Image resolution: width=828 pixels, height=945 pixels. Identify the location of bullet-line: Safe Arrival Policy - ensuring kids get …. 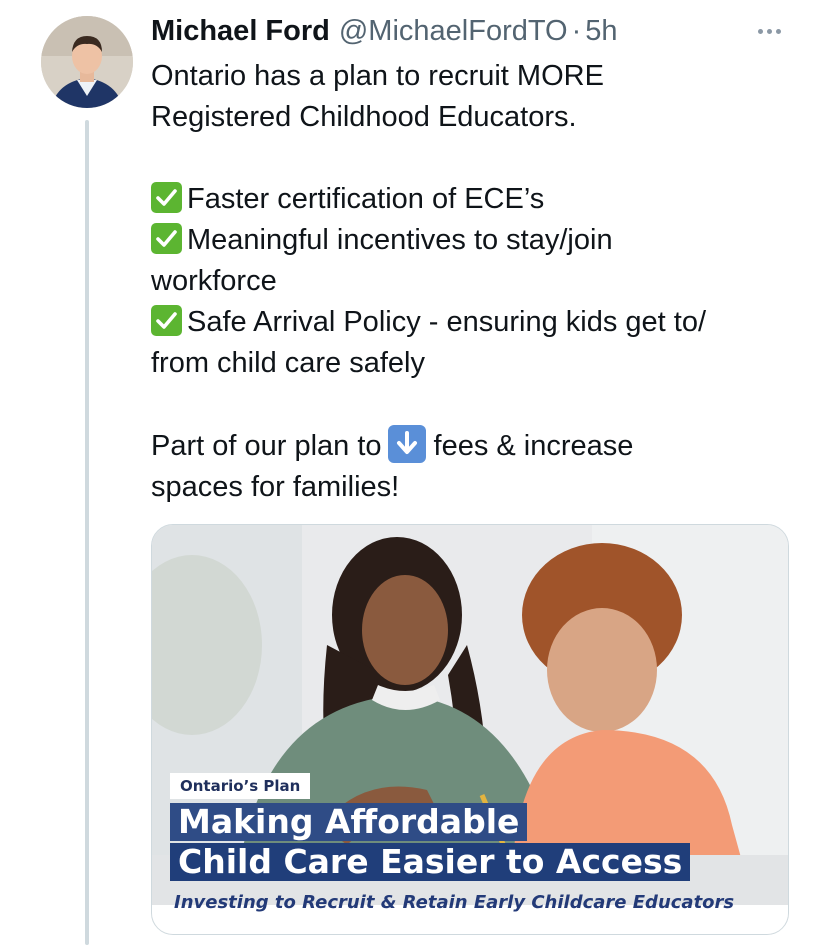
(476, 322).